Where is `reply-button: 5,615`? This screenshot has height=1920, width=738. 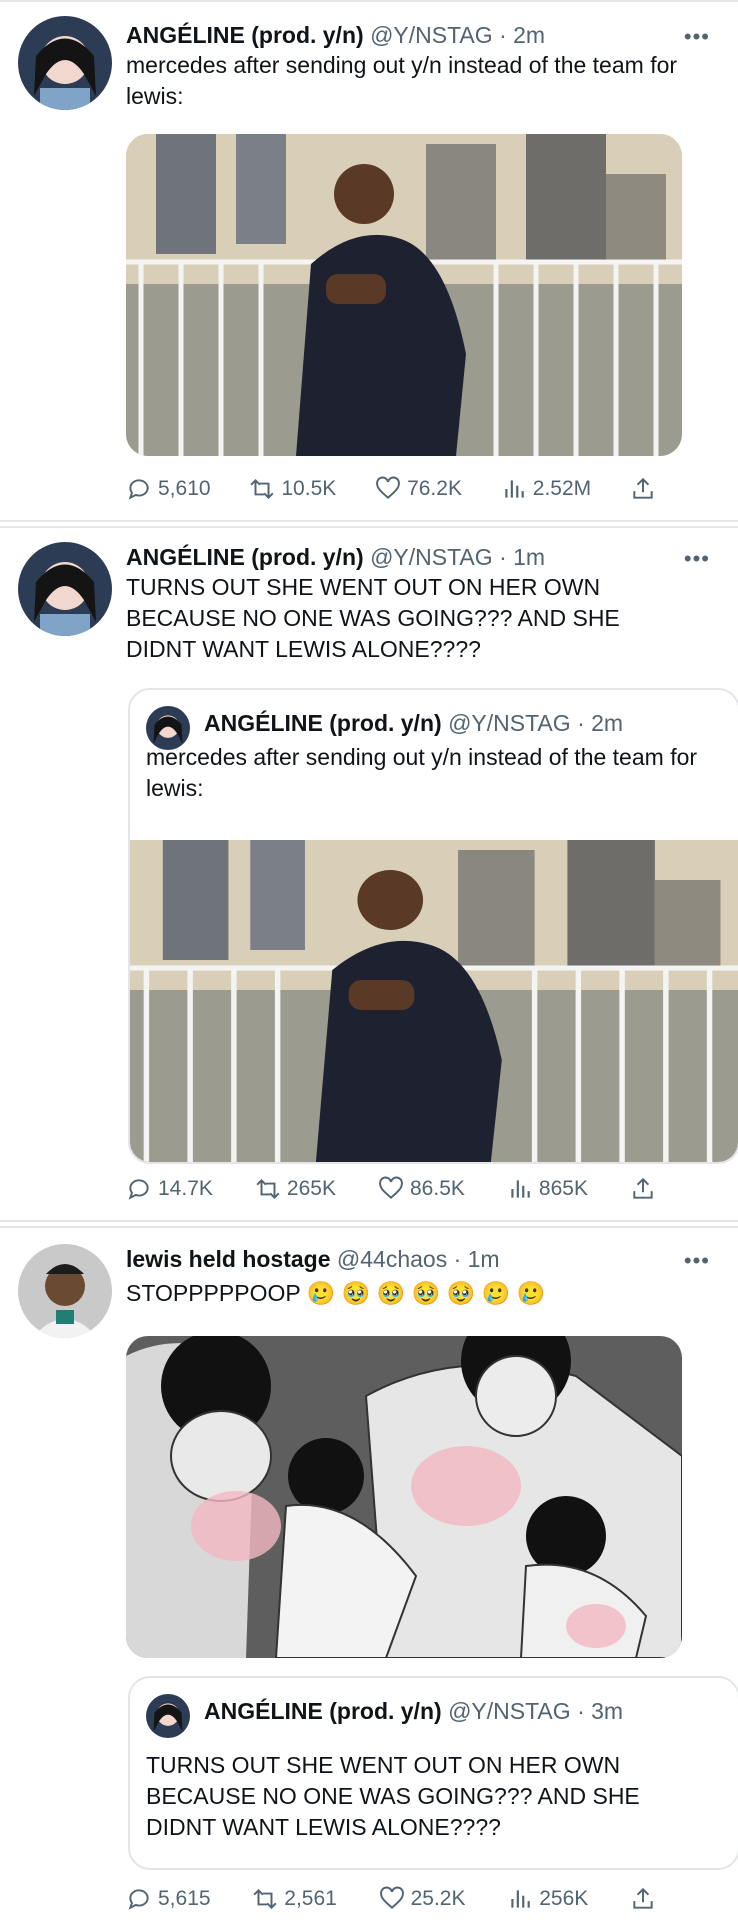
reply-button: 5,615 is located at coordinates (168, 1899).